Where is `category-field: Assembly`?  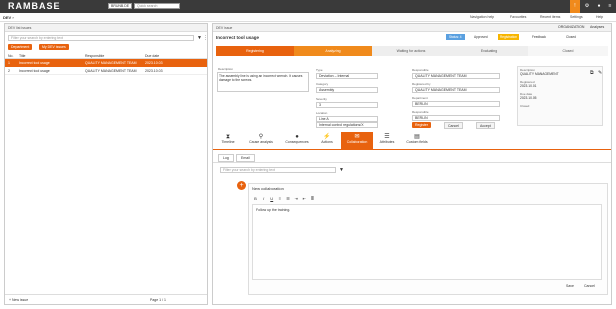 category-field: Assembly is located at coordinates (347, 90).